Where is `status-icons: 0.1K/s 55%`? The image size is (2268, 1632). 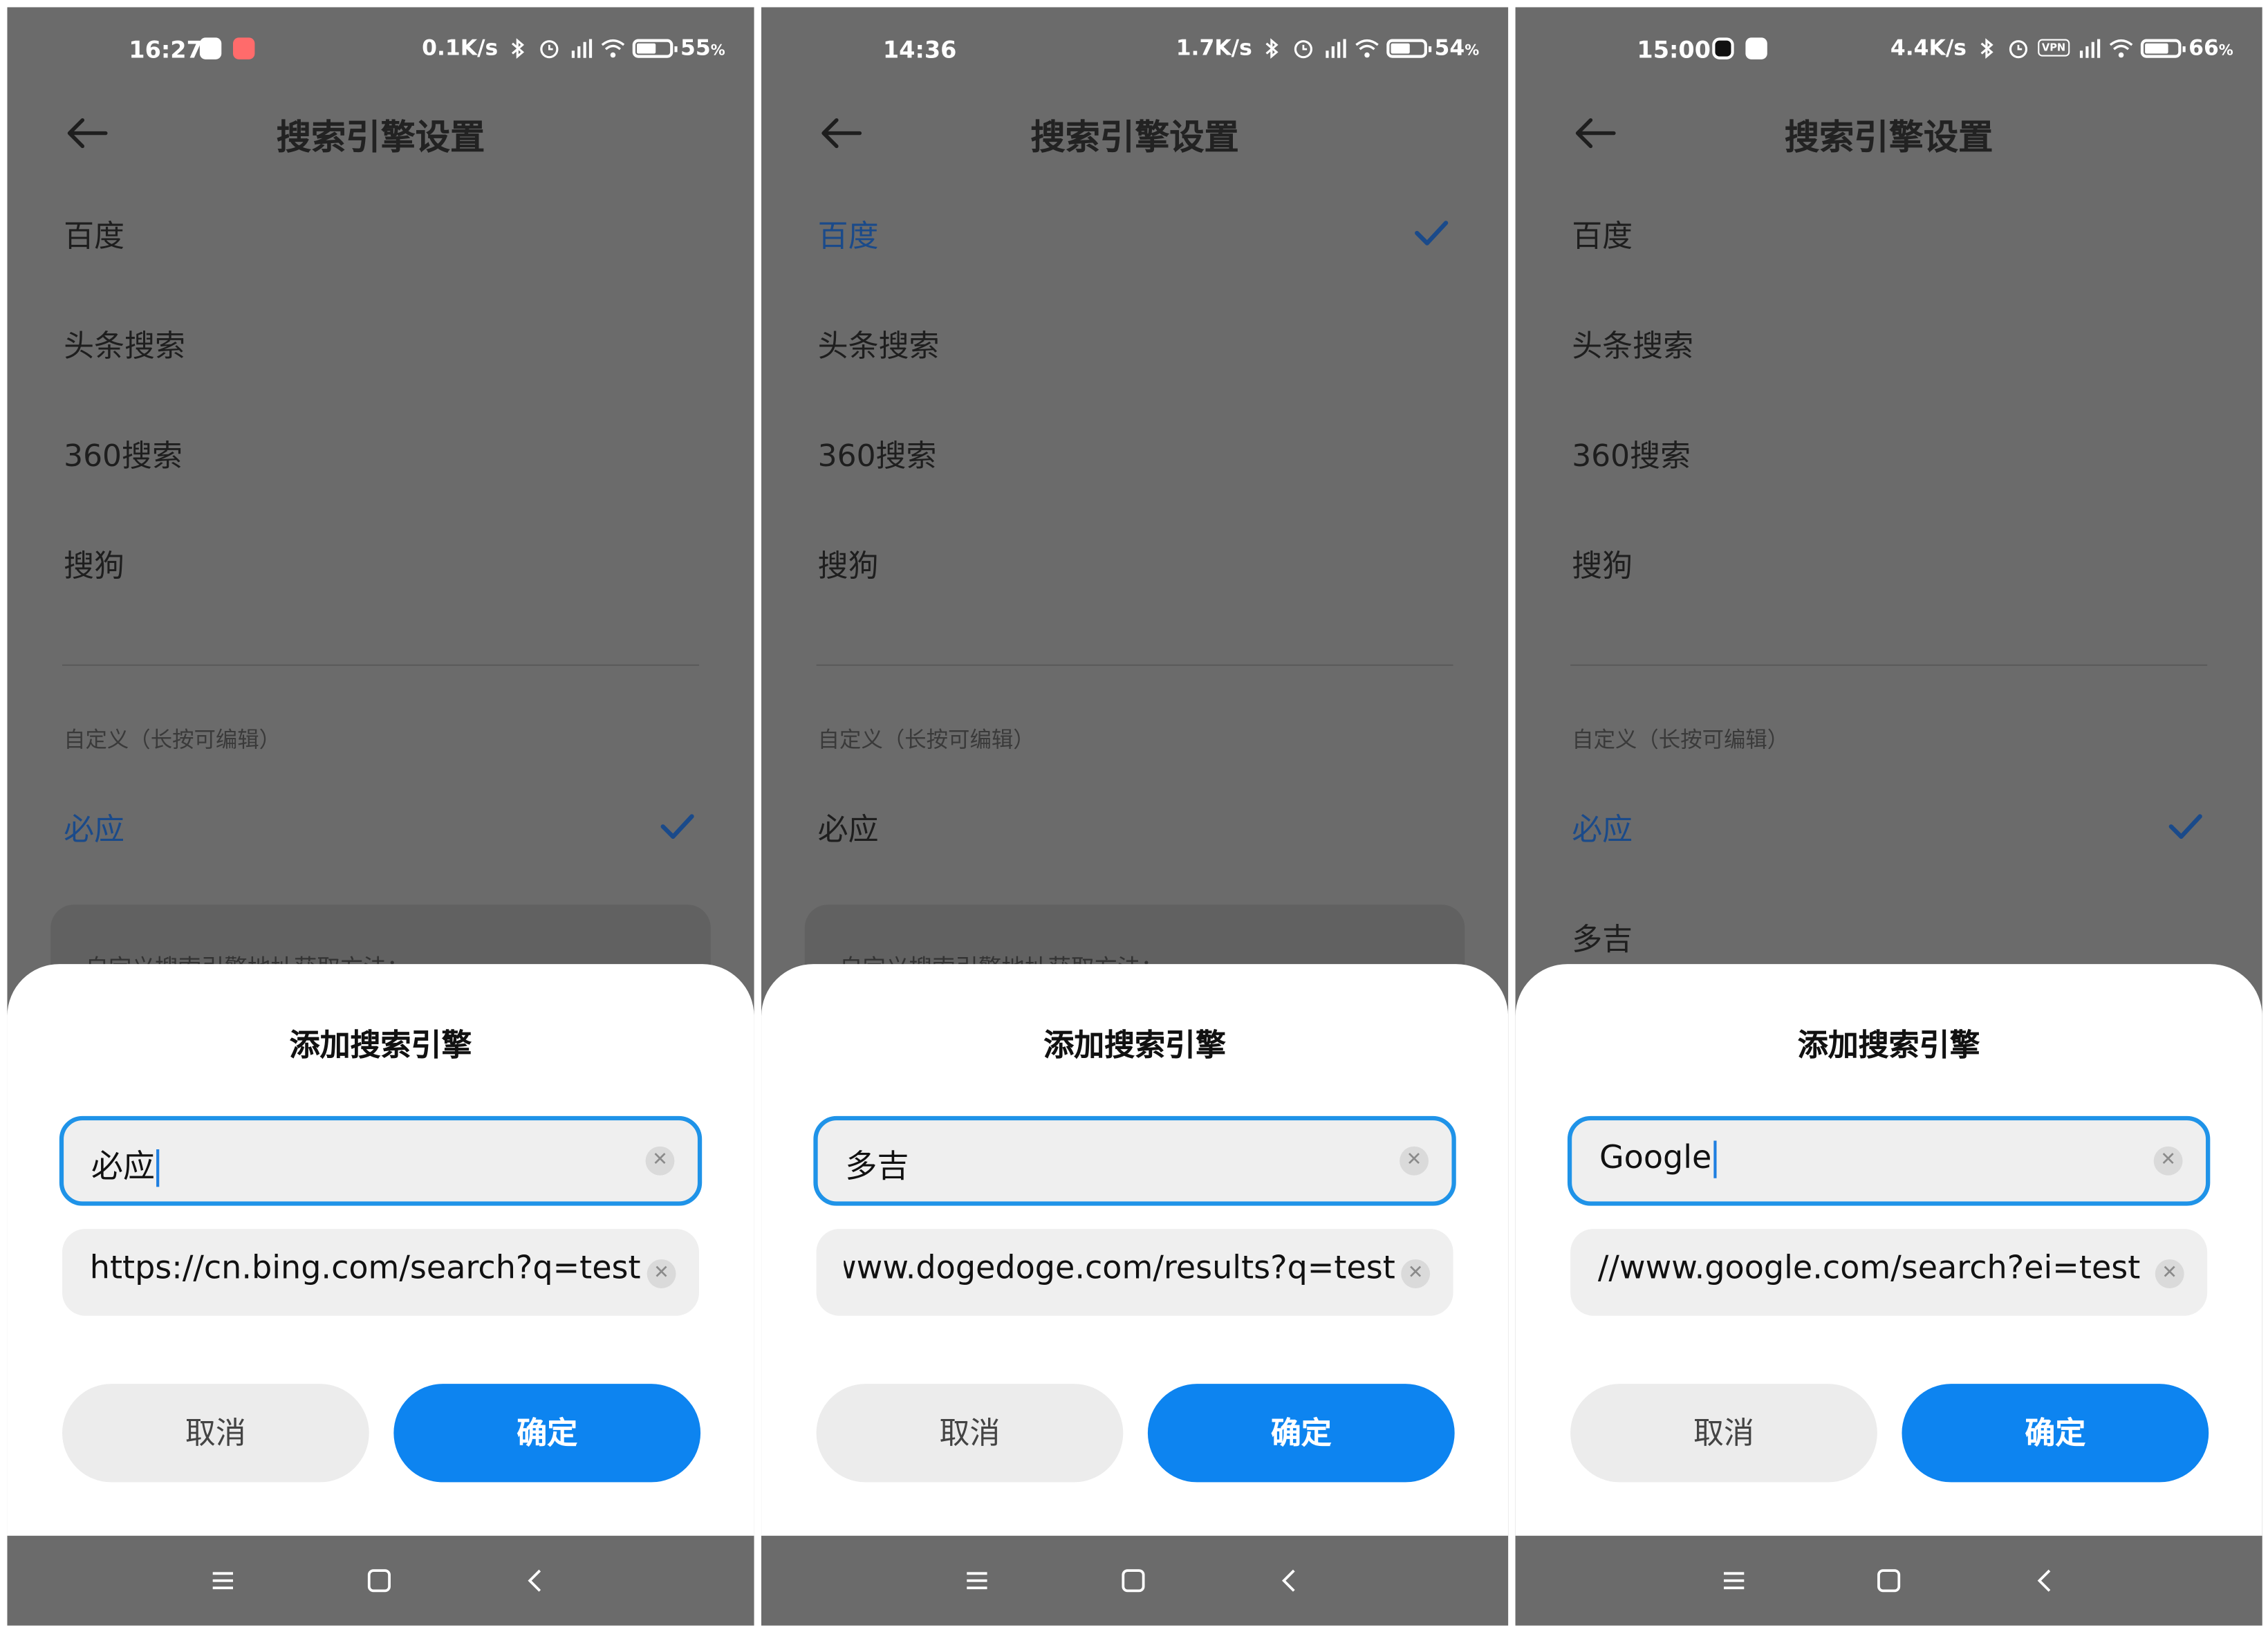 status-icons: 0.1K/s 55% is located at coordinates (573, 48).